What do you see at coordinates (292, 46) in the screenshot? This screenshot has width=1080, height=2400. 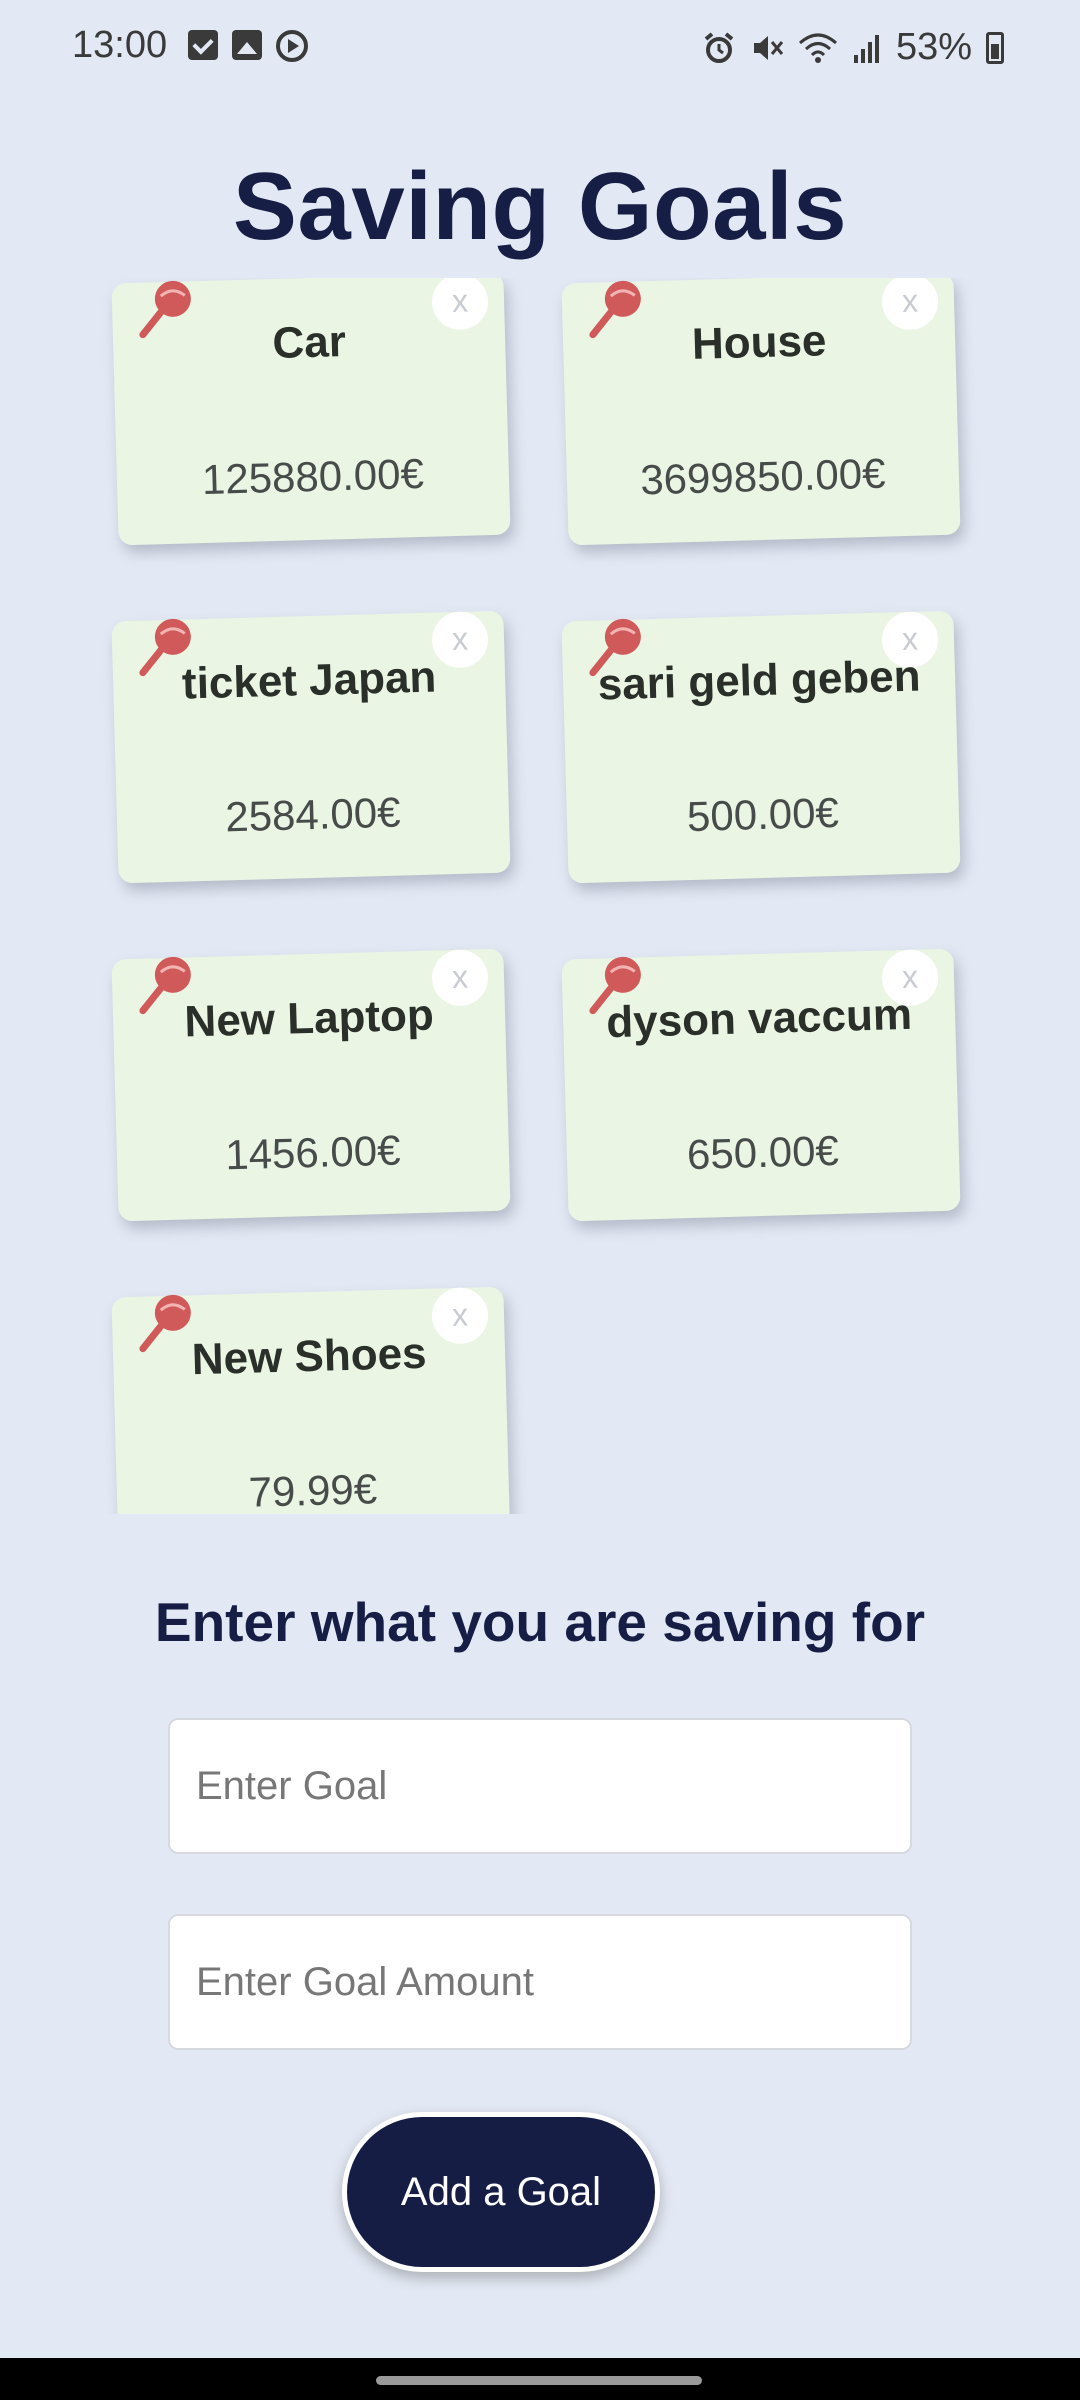 I see `play-notification-icon` at bounding box center [292, 46].